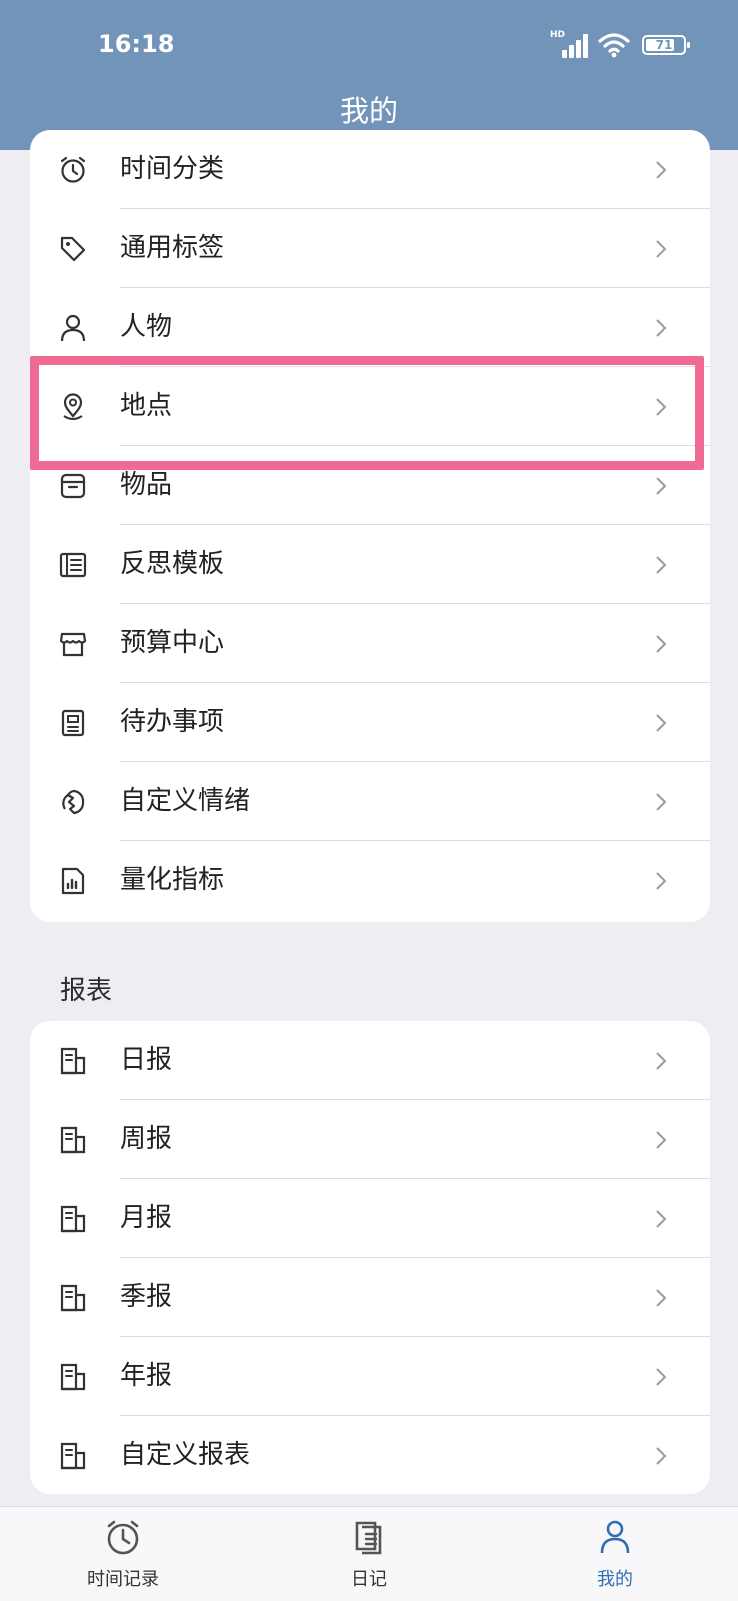 This screenshot has width=738, height=1601. I want to click on tab-time-record: 时间记录, so click(123, 1554).